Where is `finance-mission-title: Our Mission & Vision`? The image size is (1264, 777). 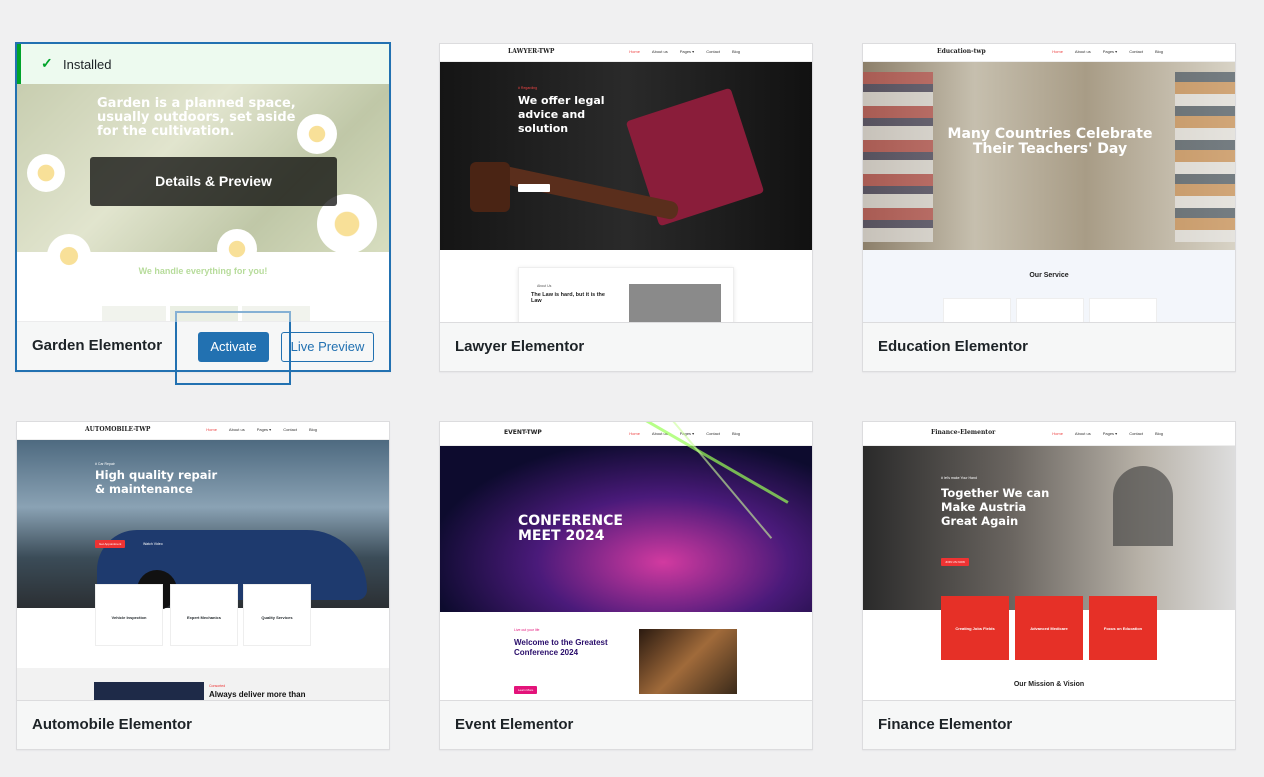
finance-mission-title: Our Mission & Vision is located at coordinates (1049, 684).